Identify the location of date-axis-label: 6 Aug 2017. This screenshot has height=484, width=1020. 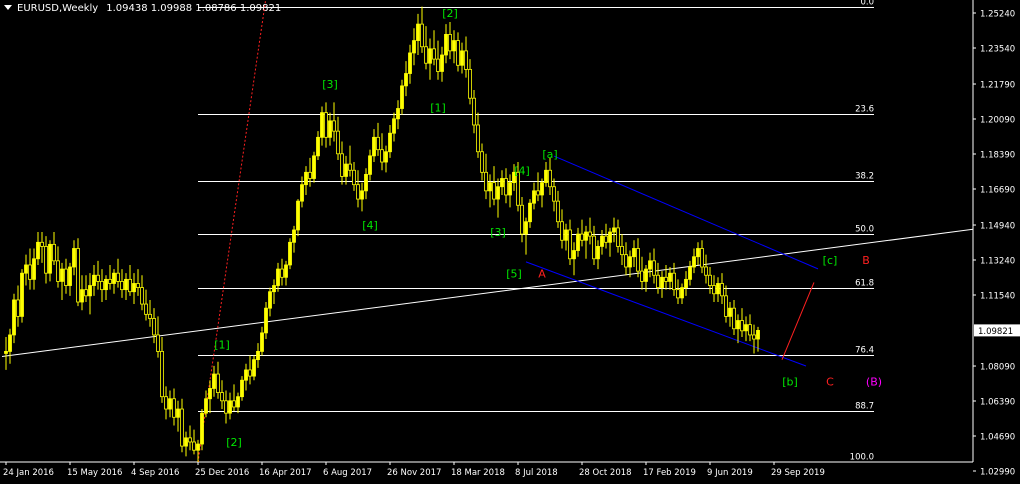
(347, 473).